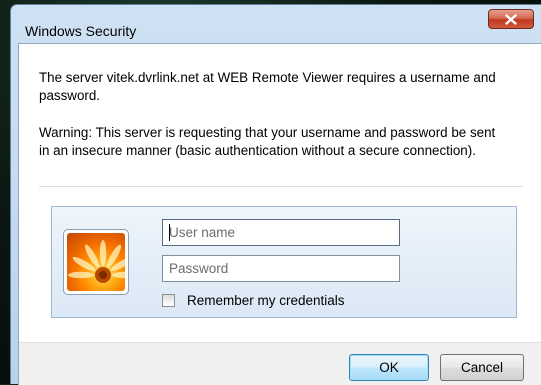 This screenshot has height=385, width=541. I want to click on remember-checkbox, so click(168, 300).